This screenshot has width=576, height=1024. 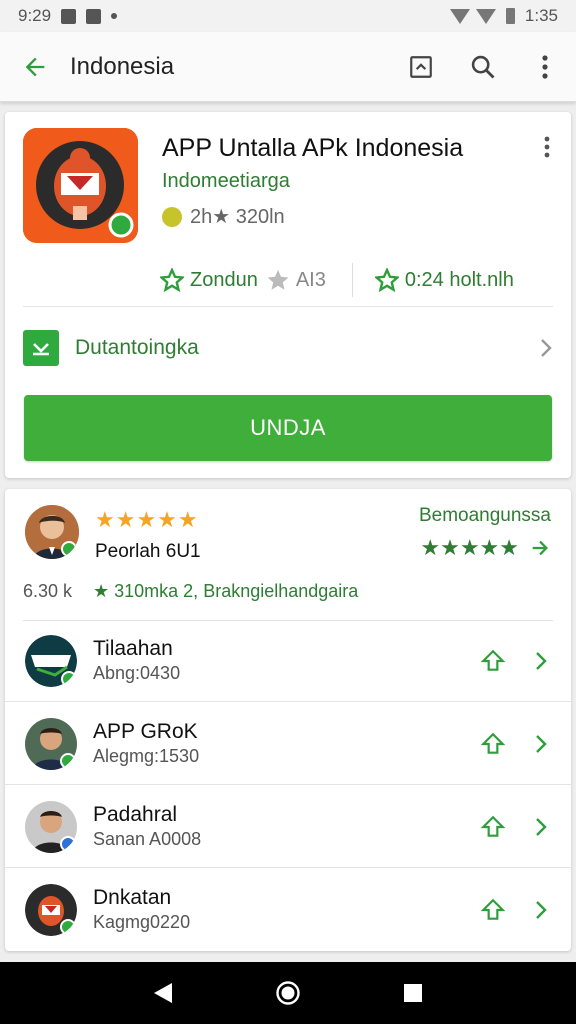 What do you see at coordinates (288, 306) in the screenshot?
I see `divider` at bounding box center [288, 306].